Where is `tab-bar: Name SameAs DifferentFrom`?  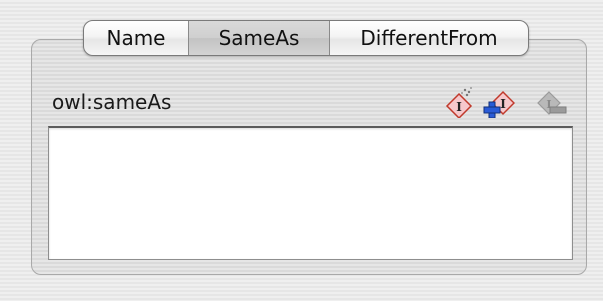
tab-bar: Name SameAs DifferentFrom is located at coordinates (306, 38).